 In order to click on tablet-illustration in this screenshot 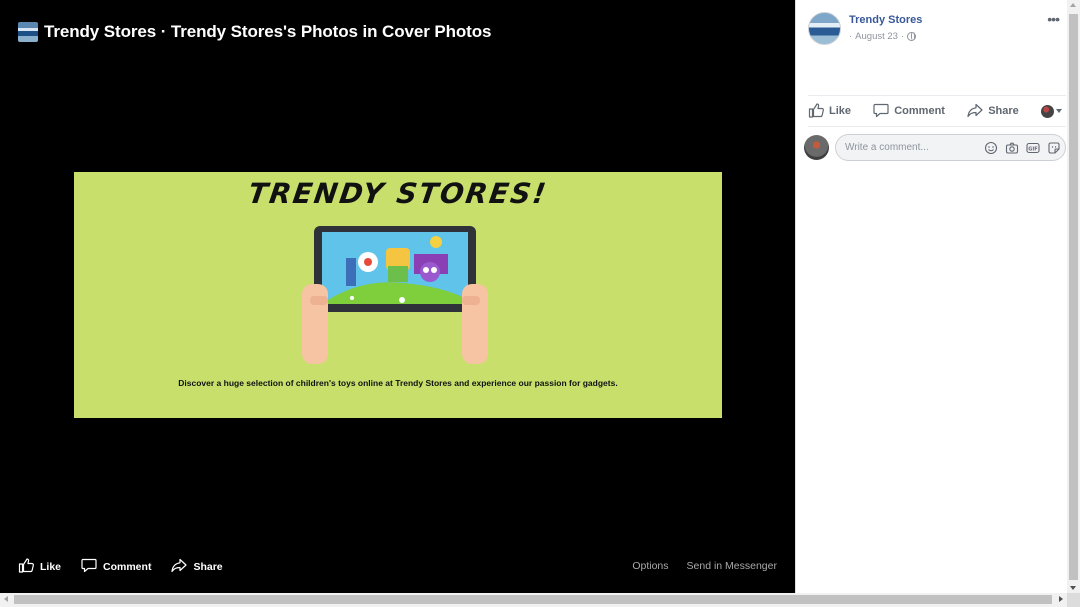, I will do `click(395, 295)`.